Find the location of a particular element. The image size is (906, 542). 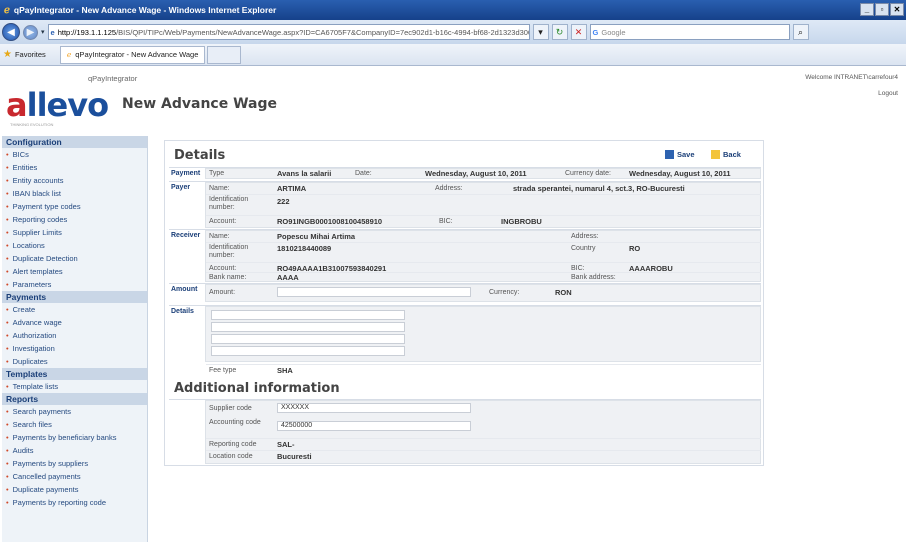

search-icon: ⌕ is located at coordinates (800, 32).